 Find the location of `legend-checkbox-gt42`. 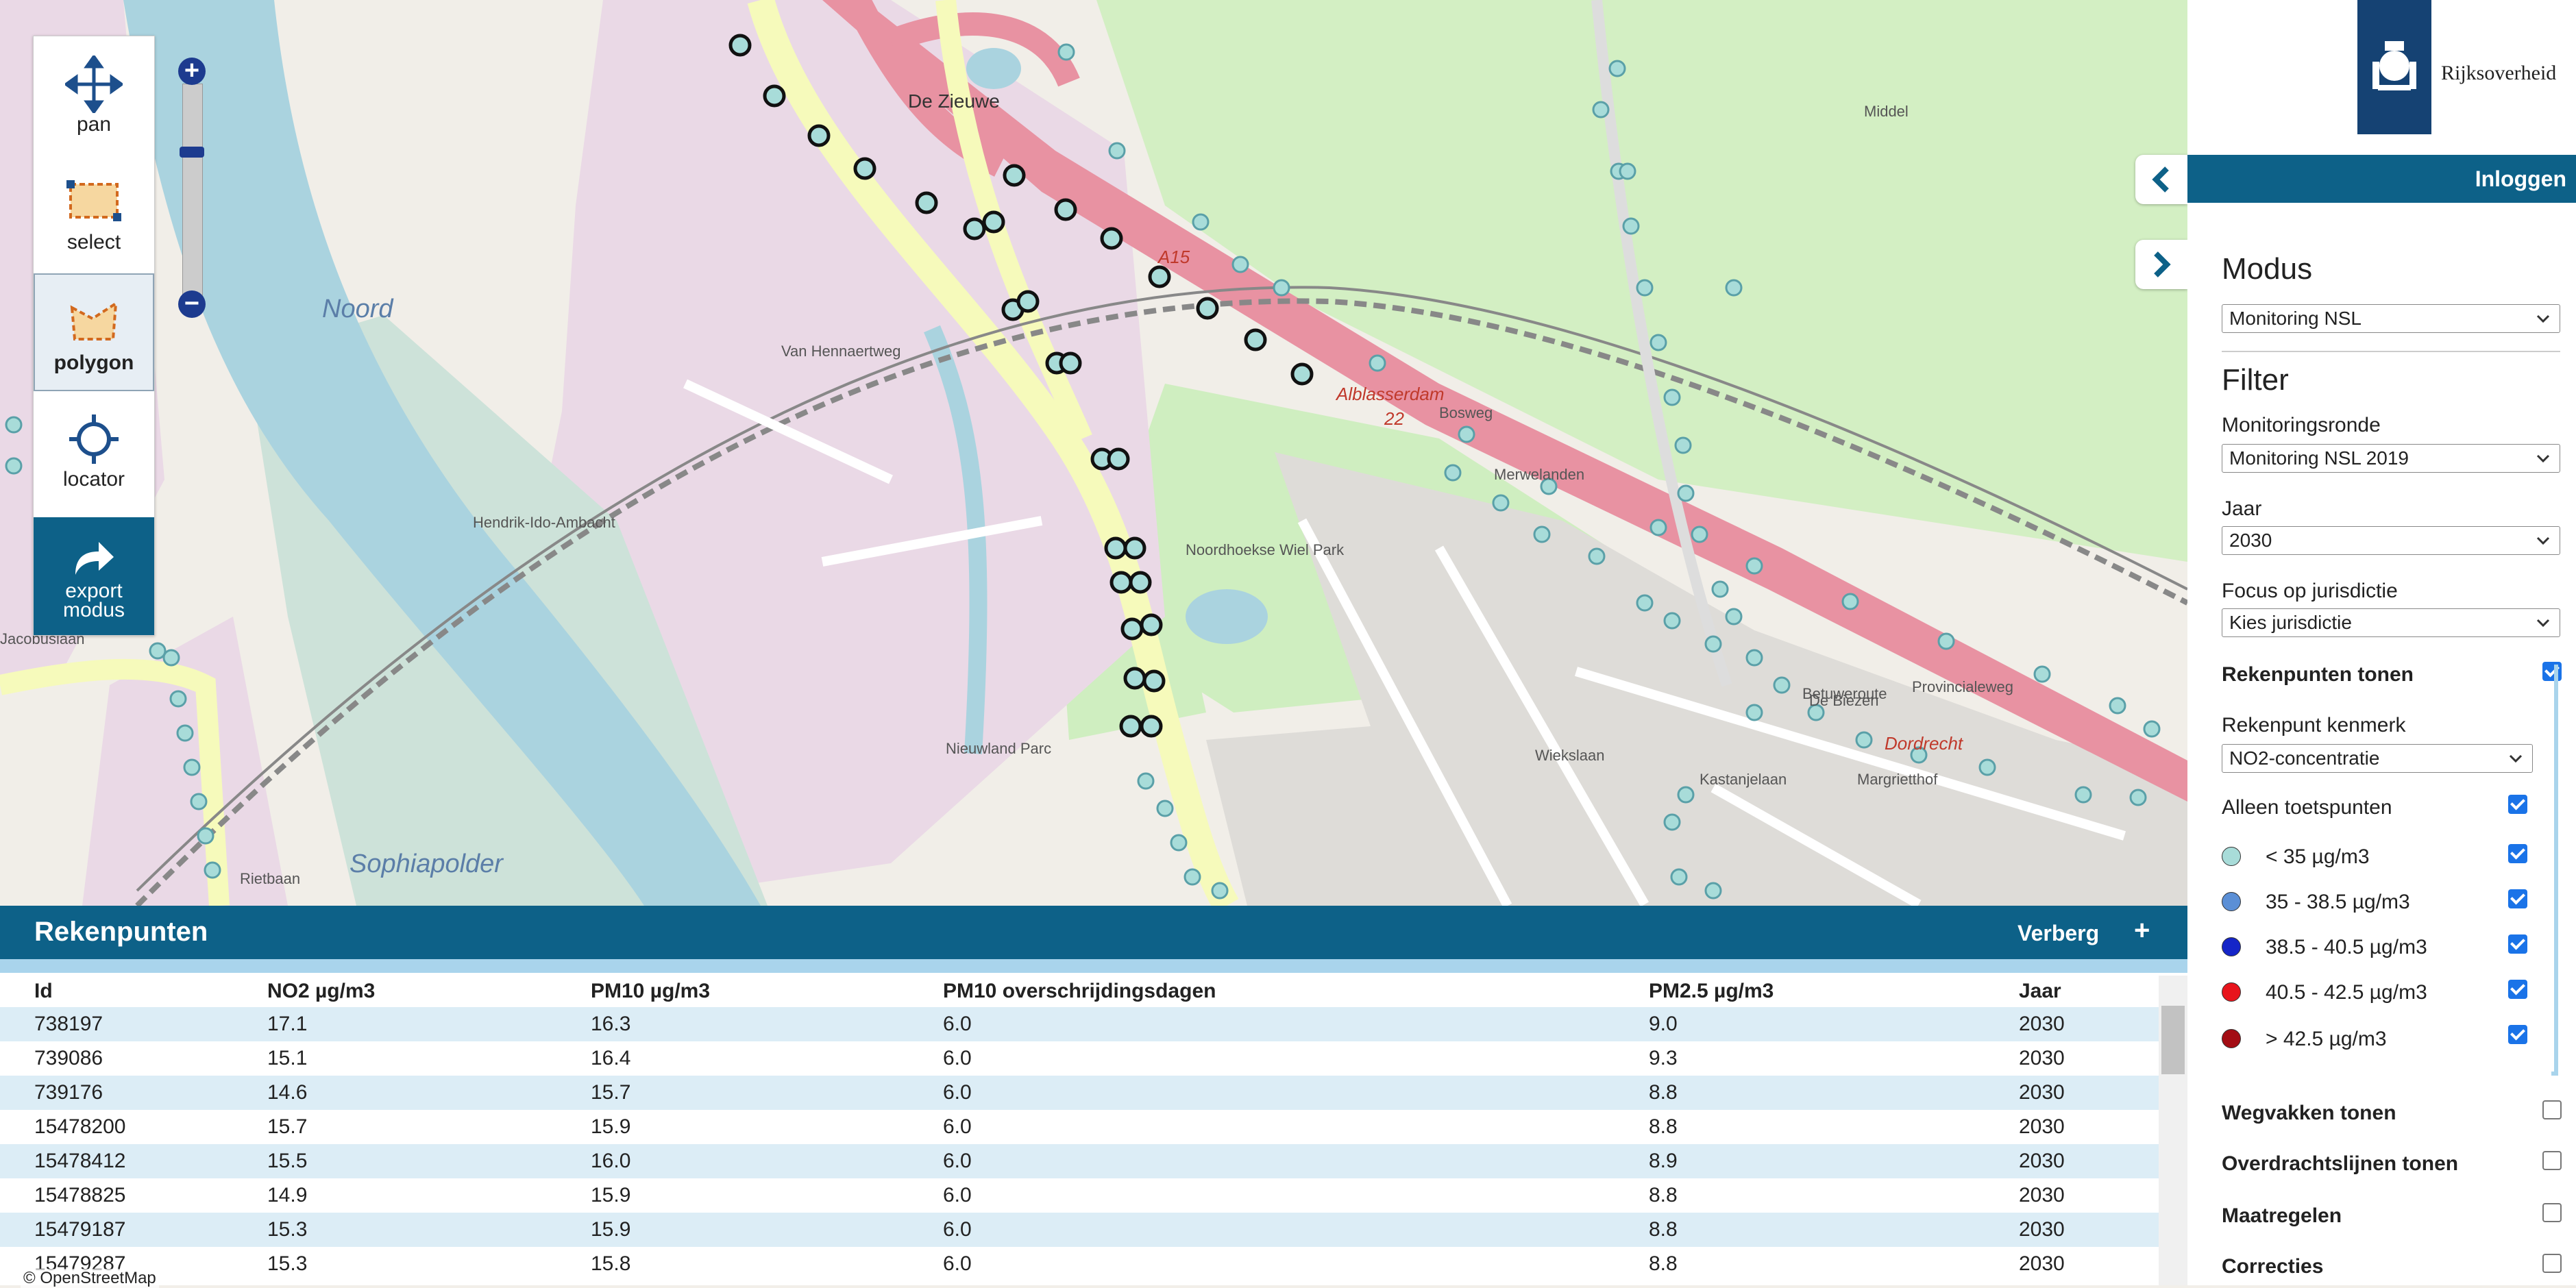

legend-checkbox-gt42 is located at coordinates (2518, 1034).